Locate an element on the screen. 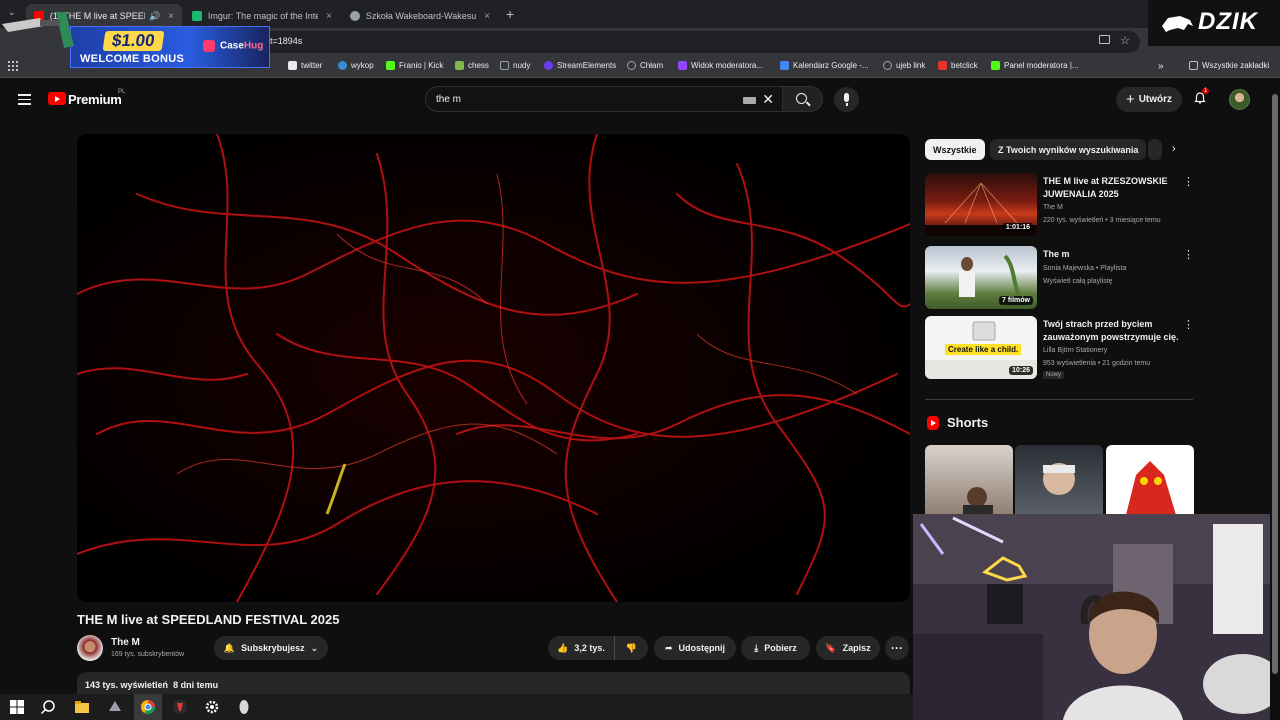 The height and width of the screenshot is (720, 1280). pawn-icon is located at coordinates (459, 65).